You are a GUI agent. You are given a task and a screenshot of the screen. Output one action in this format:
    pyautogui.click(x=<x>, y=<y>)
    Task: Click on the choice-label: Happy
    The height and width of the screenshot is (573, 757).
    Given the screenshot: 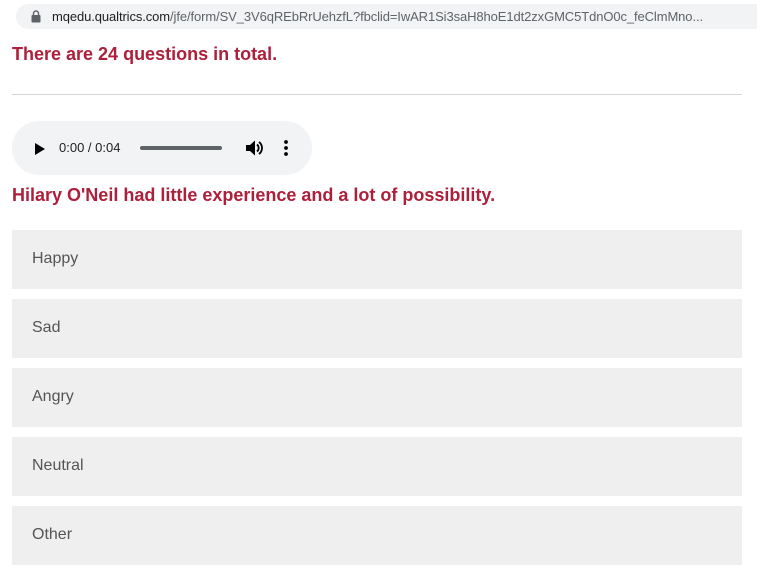 What is the action you would take?
    pyautogui.click(x=55, y=258)
    